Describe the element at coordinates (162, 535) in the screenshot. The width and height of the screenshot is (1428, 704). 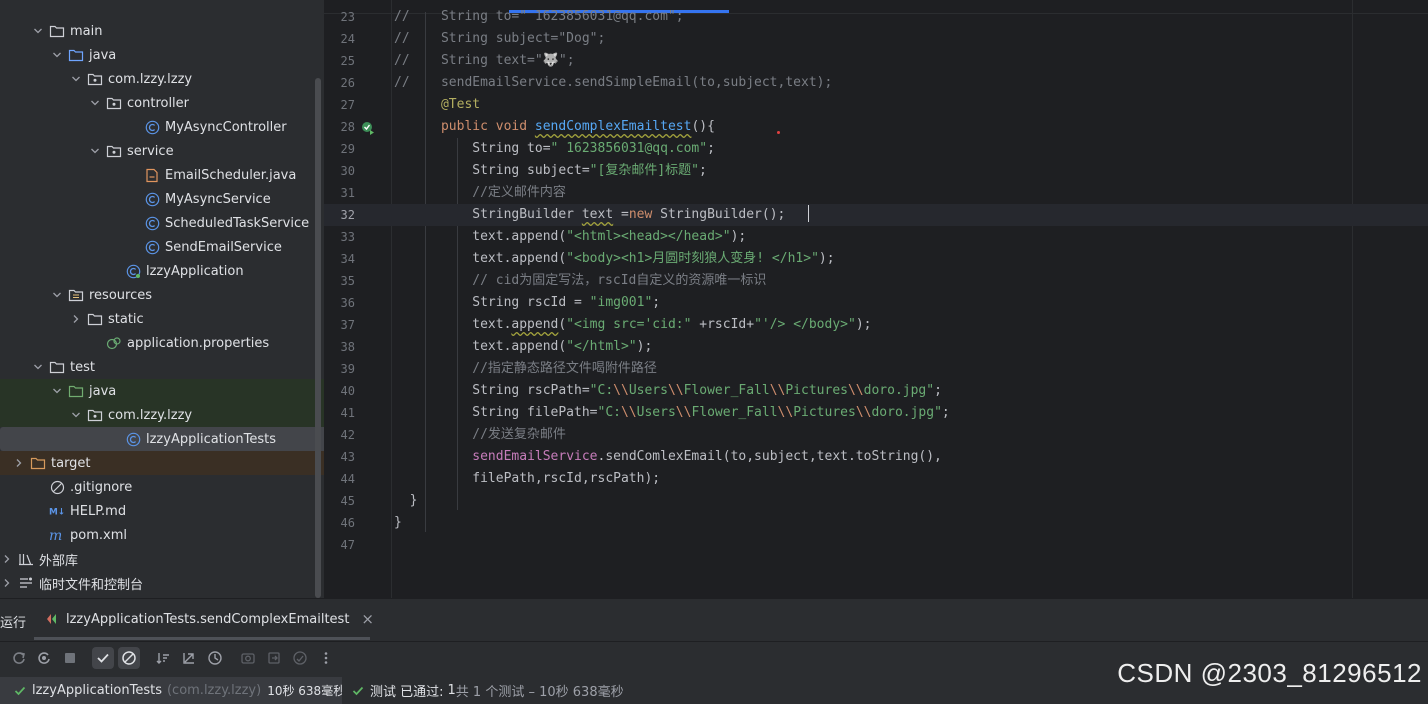
I see `tree-item: m pom.xml` at that location.